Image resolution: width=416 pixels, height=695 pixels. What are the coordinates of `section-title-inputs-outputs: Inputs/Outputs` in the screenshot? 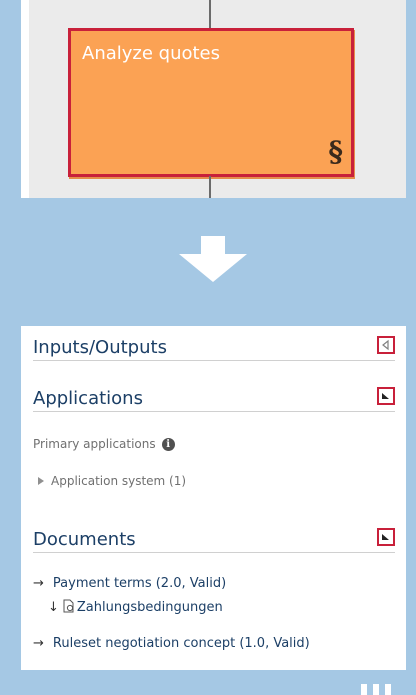 It's located at (100, 347).